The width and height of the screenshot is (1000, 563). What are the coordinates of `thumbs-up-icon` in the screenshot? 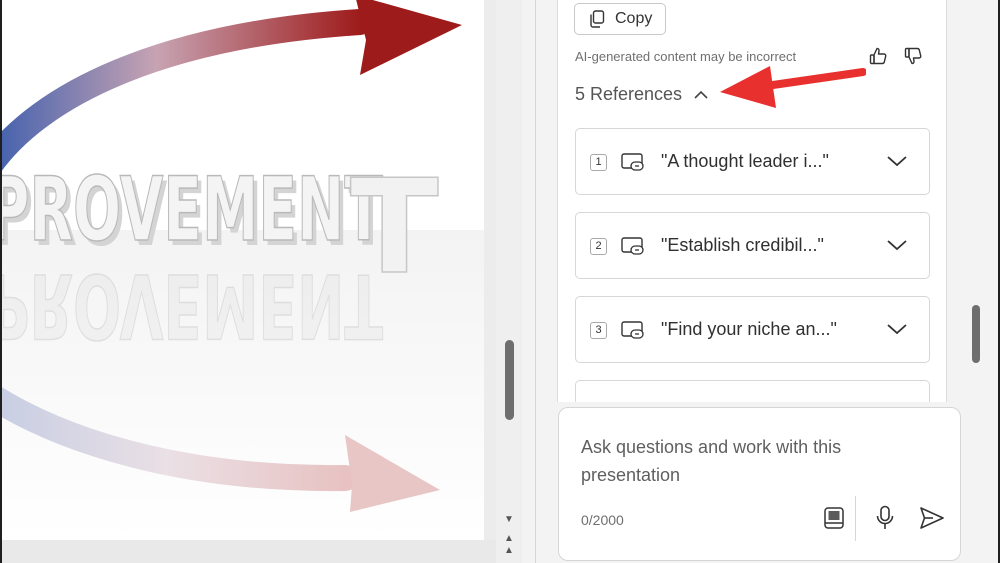 It's located at (878, 56).